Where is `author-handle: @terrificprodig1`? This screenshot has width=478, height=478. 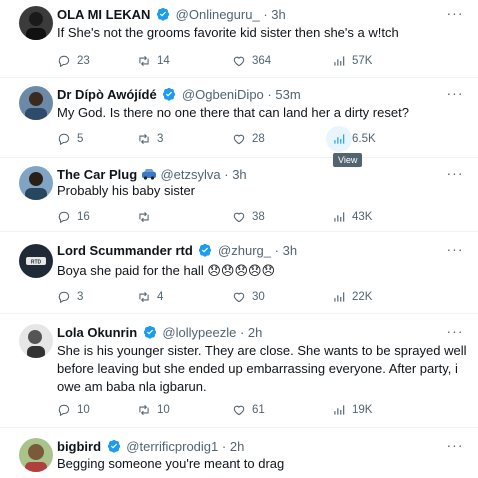 author-handle: @terrificprodig1 is located at coordinates (172, 446).